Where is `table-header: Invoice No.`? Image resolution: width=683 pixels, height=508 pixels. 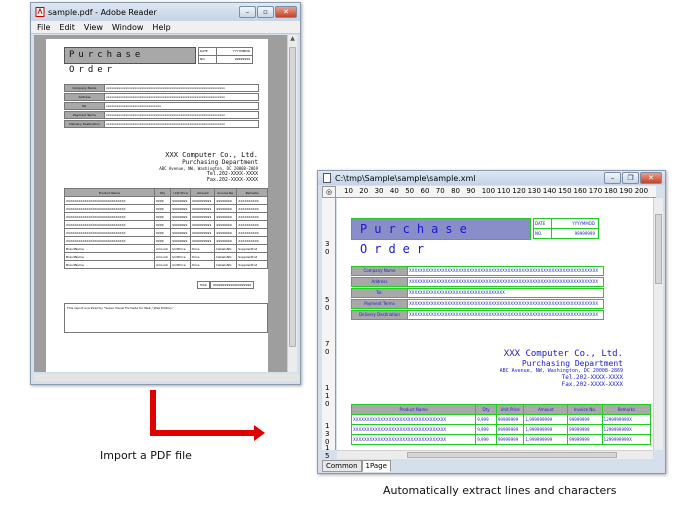
table-header: Invoice No. is located at coordinates (226, 192).